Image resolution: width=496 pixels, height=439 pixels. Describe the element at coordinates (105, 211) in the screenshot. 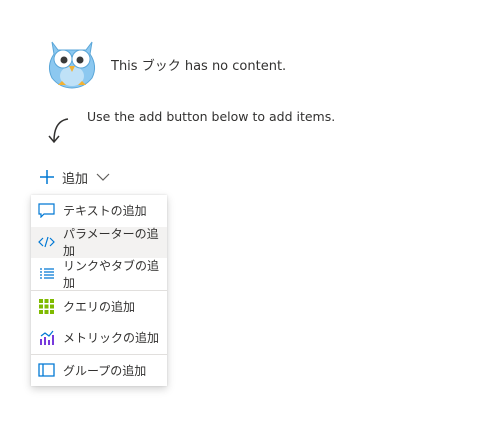

I see `menu-item-label: テキストの追加` at that location.